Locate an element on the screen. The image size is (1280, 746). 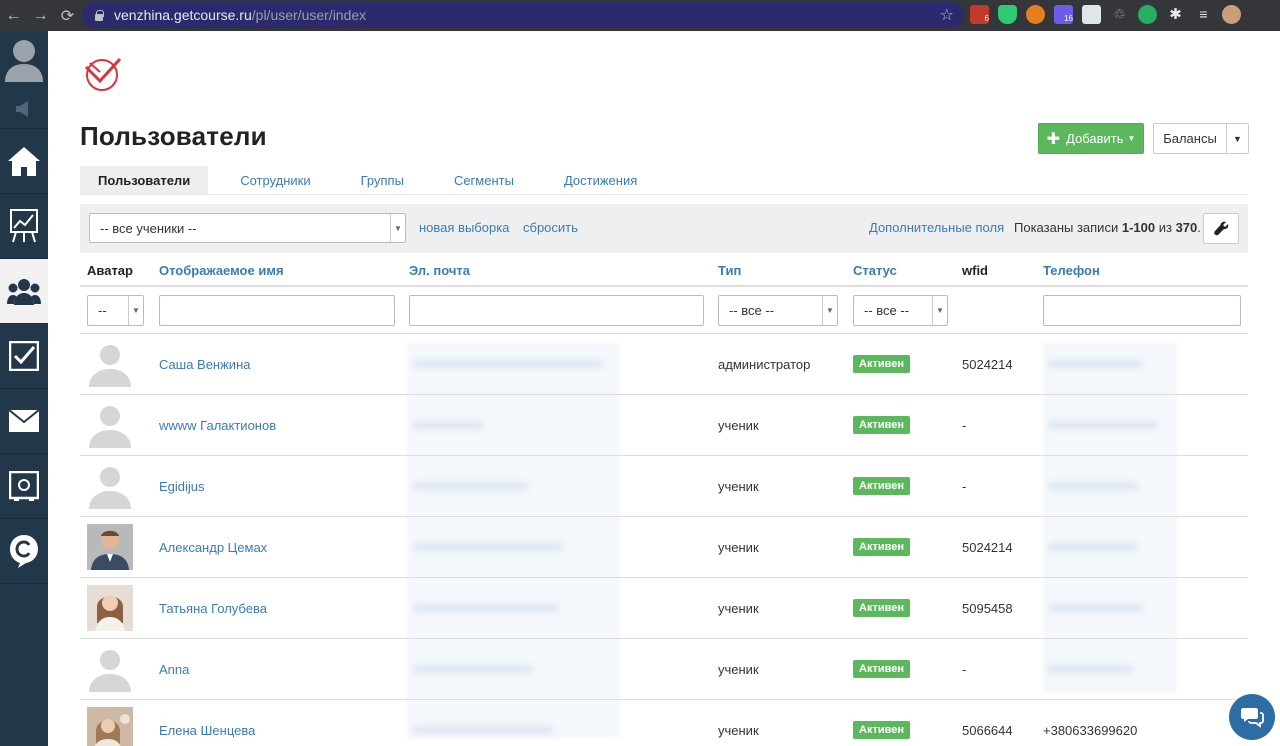
url-host: venzhina.getcourse.ru is located at coordinates (183, 15).